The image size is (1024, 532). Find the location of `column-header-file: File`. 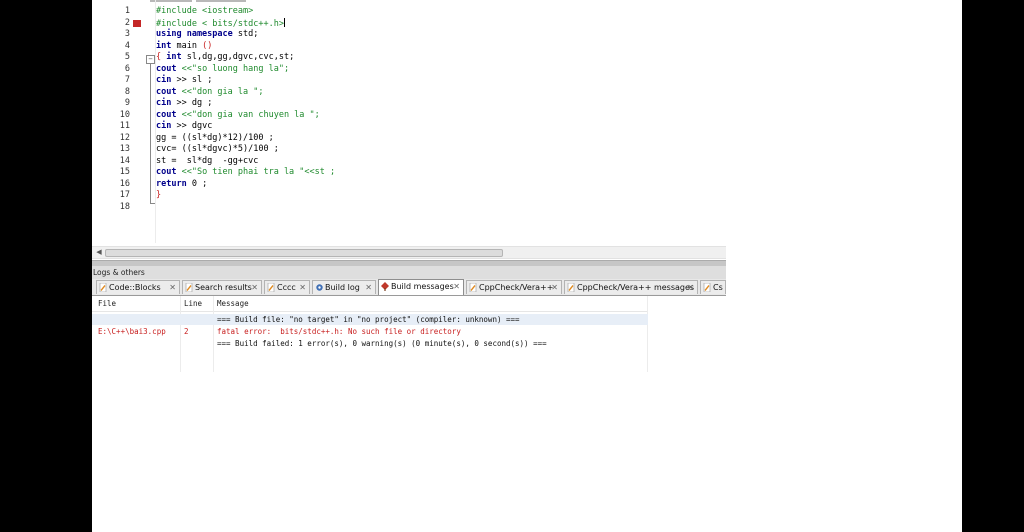

column-header-file: File is located at coordinates (107, 303).